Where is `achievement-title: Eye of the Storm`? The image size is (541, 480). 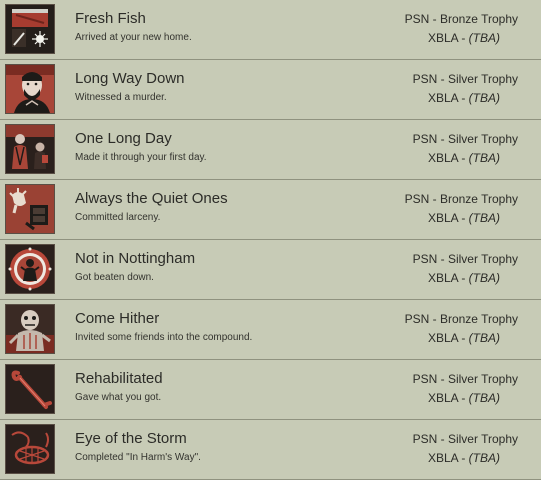 achievement-title: Eye of the Storm is located at coordinates (131, 438).